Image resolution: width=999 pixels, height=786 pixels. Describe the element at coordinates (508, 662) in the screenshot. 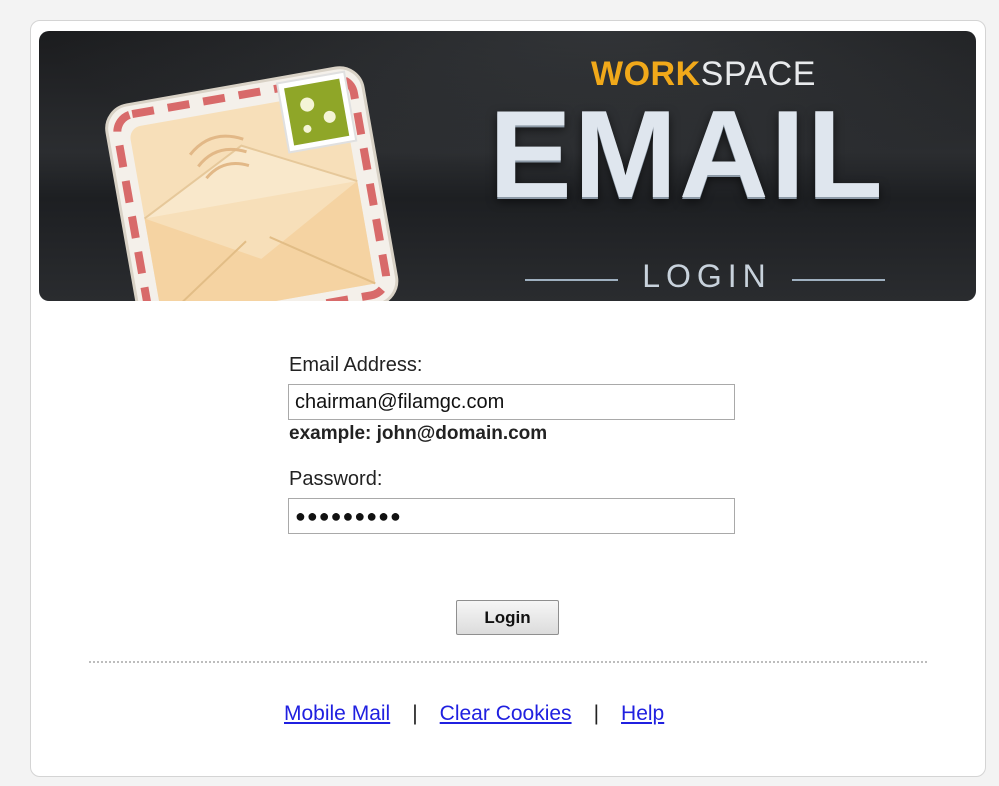

I see `footer-divider` at that location.